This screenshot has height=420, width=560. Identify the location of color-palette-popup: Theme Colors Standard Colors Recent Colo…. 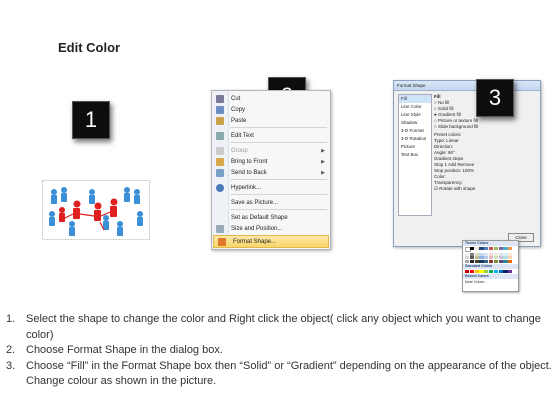
(490, 266).